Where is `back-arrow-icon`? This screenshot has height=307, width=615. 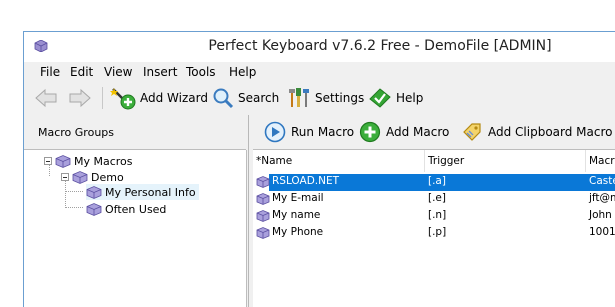
back-arrow-icon is located at coordinates (46, 98).